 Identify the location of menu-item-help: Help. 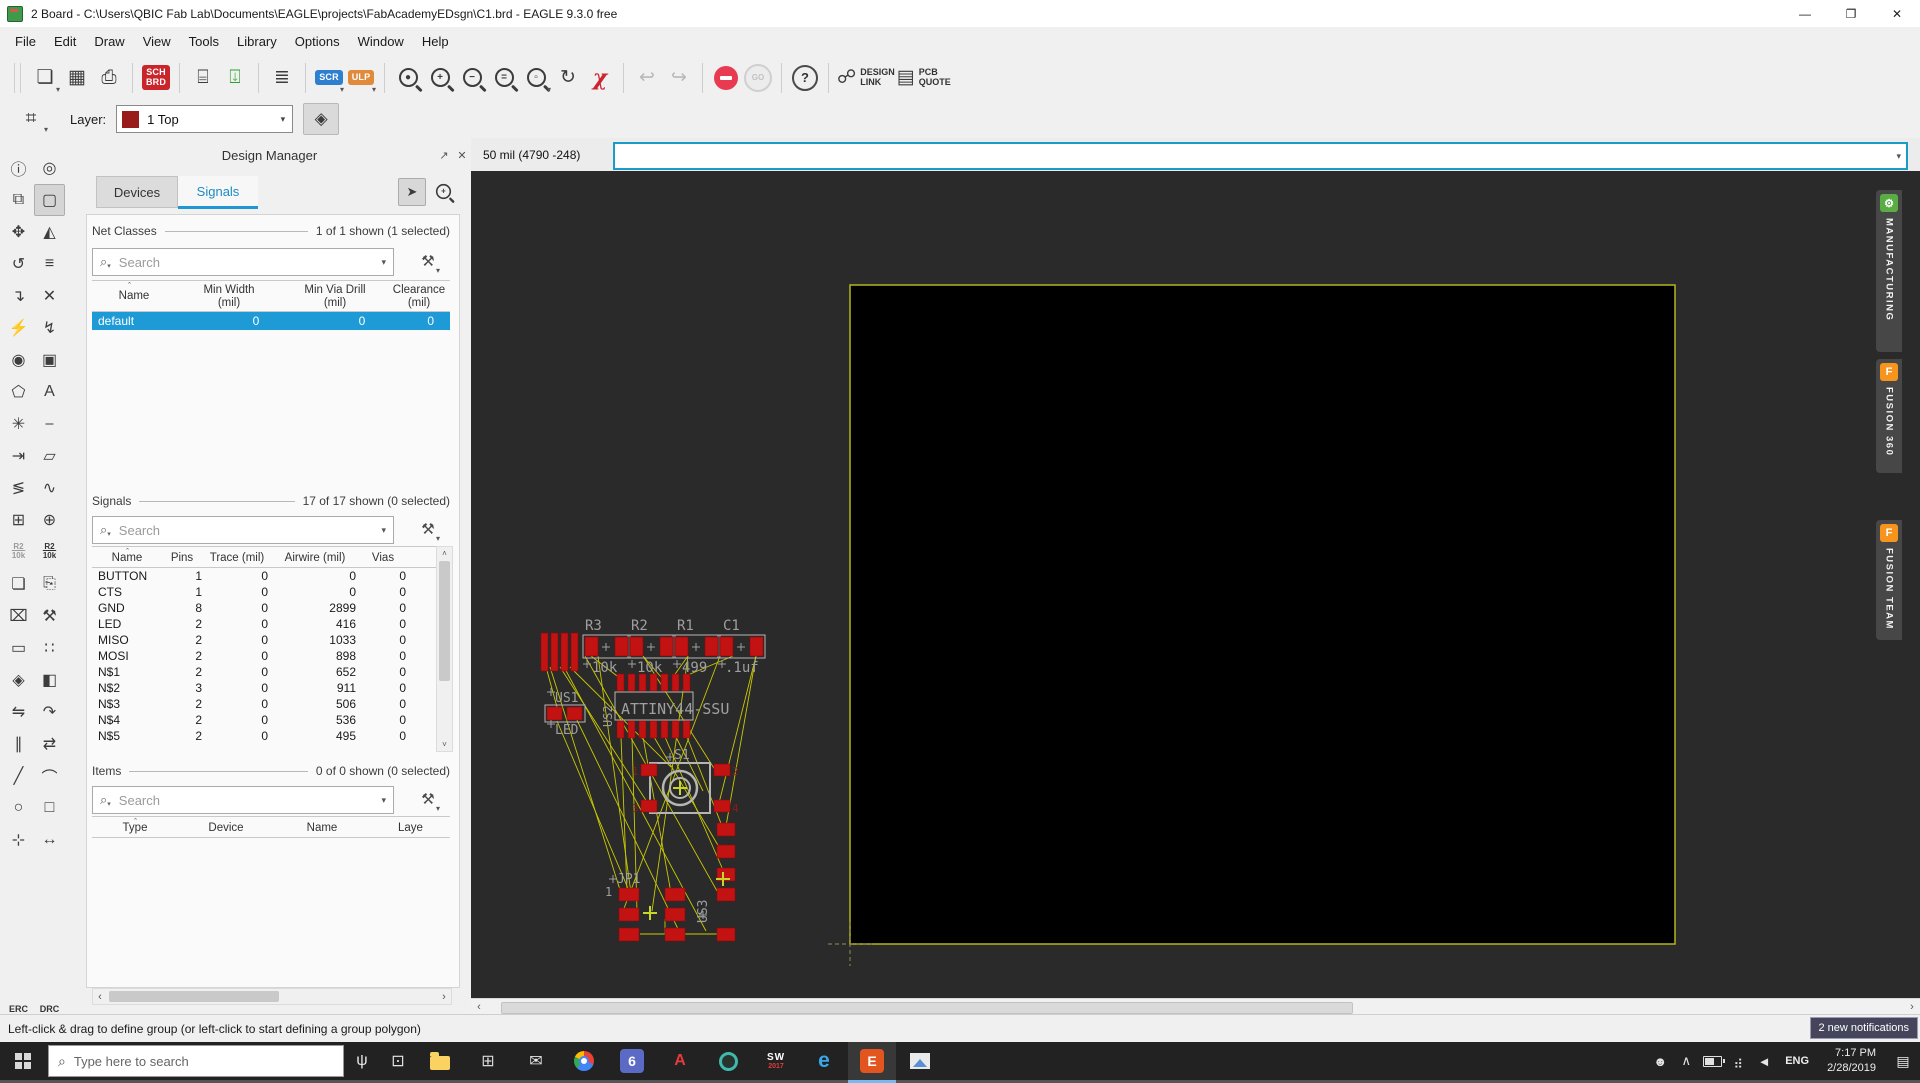
(435, 41).